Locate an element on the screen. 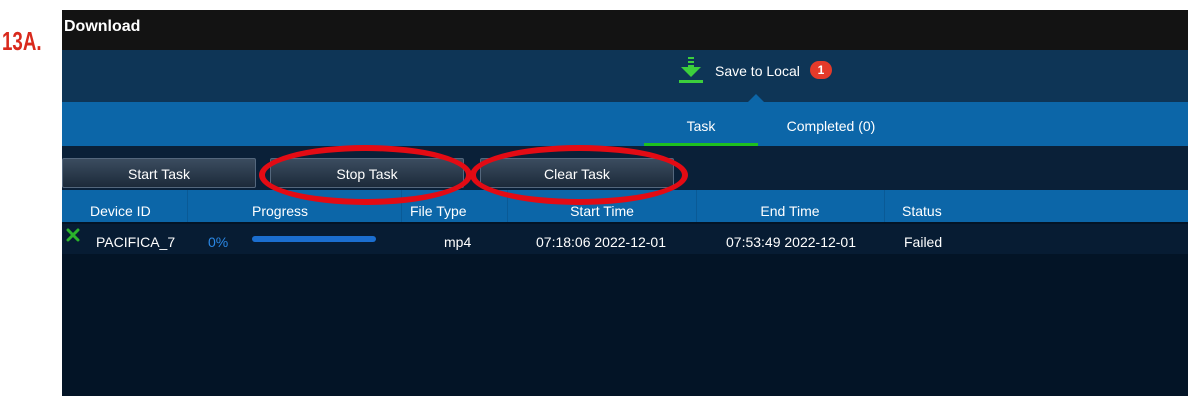 The width and height of the screenshot is (1188, 396). tab-task: Task is located at coordinates (701, 124).